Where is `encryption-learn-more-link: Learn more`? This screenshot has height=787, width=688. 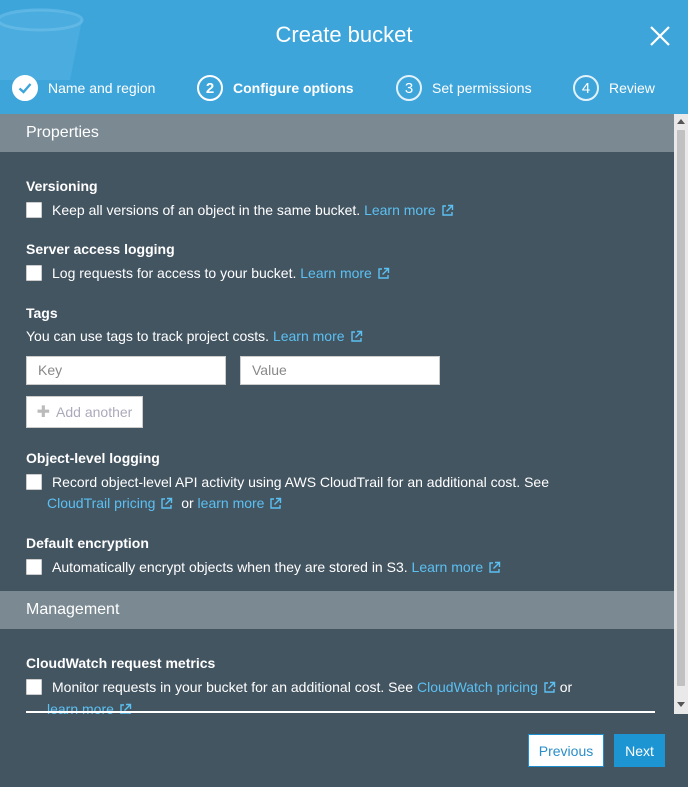
encryption-learn-more-link: Learn more is located at coordinates (457, 567).